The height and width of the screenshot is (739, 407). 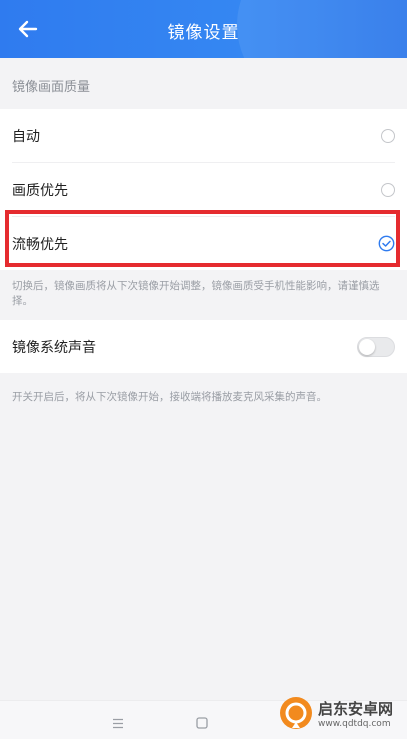 What do you see at coordinates (51, 87) in the screenshot?
I see `quality-section-label: 镜像画面质量` at bounding box center [51, 87].